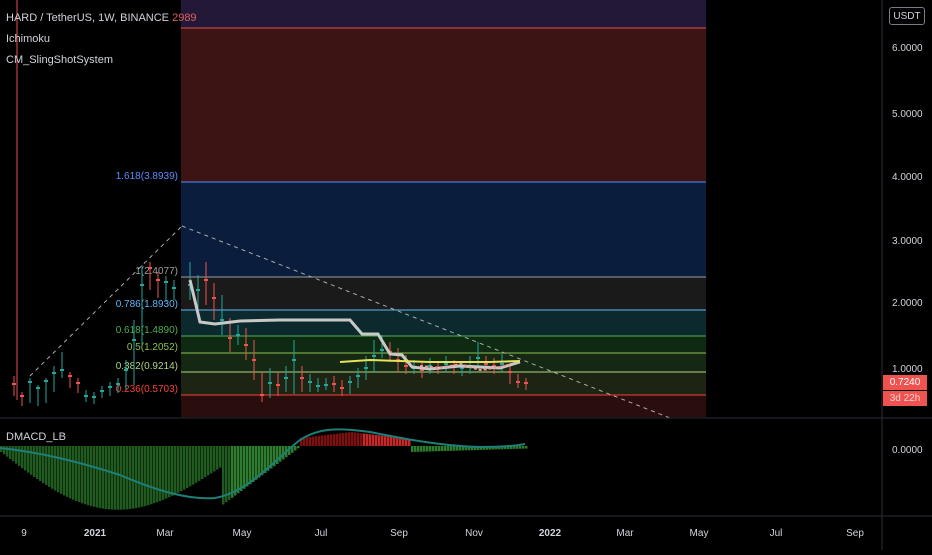 The width and height of the screenshot is (932, 555). I want to click on time-tick-label: 2022, so click(550, 533).